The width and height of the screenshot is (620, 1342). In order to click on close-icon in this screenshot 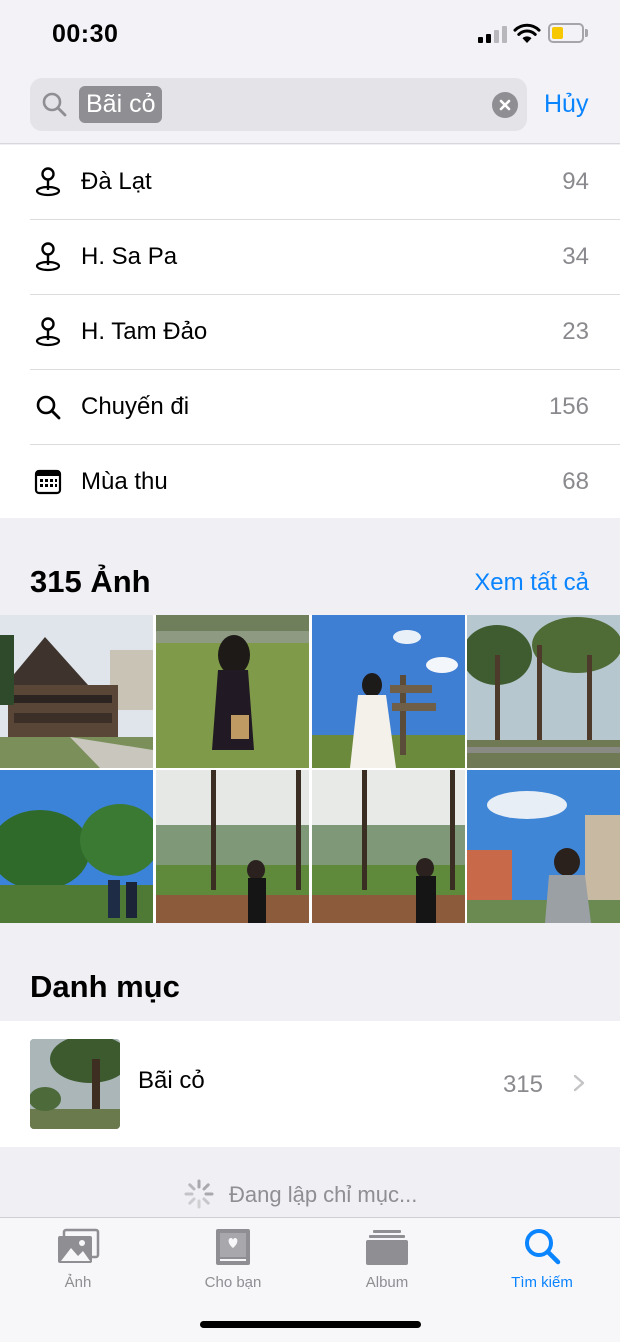, I will do `click(505, 105)`.